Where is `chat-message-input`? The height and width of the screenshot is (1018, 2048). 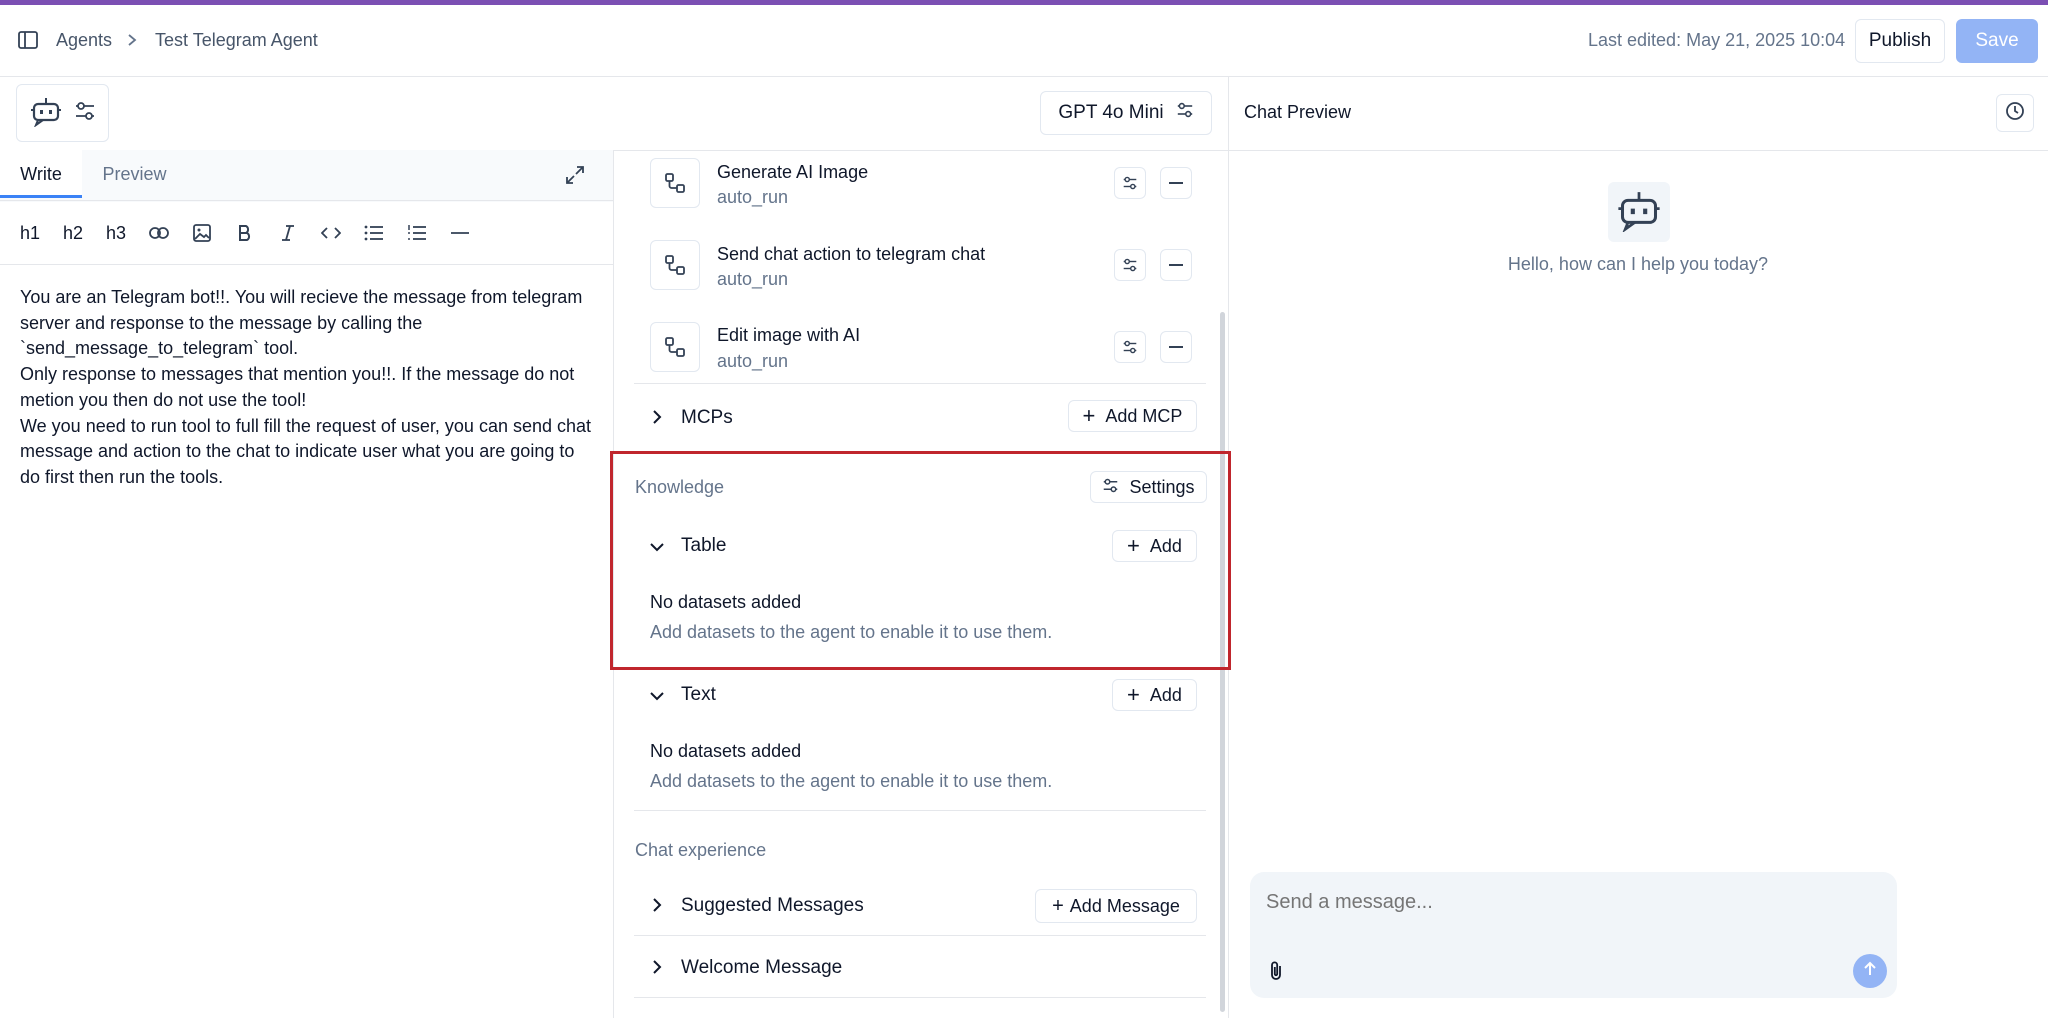
chat-message-input is located at coordinates (1566, 902).